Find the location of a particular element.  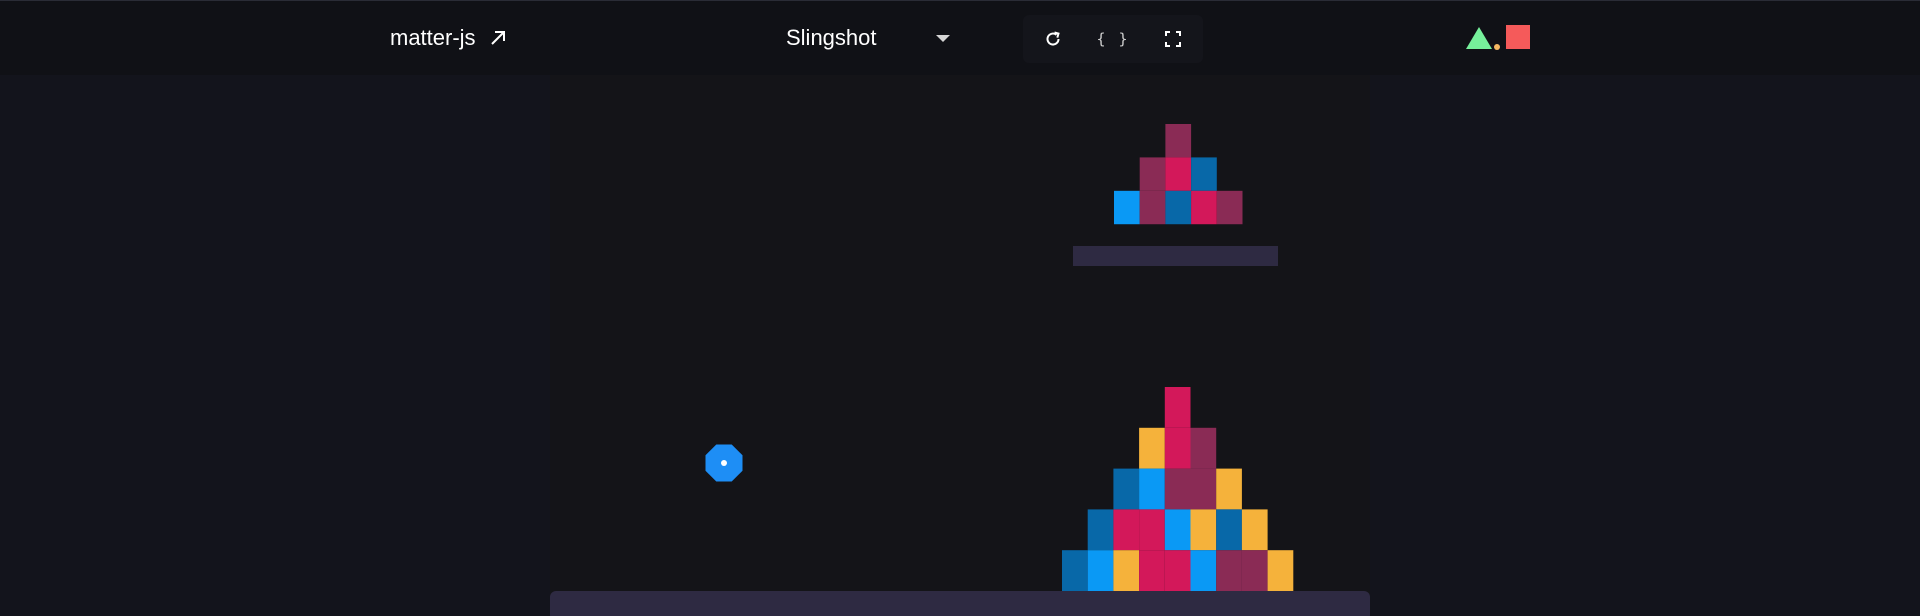

demo-select: Slingshot is located at coordinates (870, 38).